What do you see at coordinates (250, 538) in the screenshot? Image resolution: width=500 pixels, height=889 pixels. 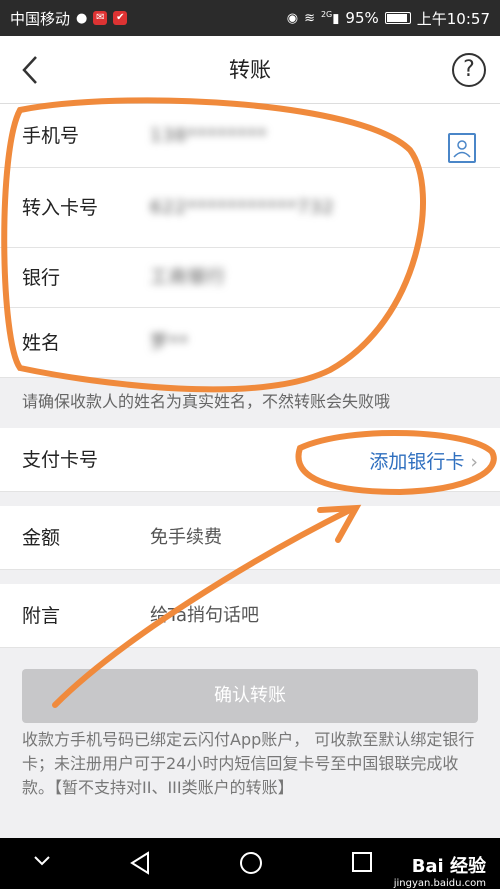 I see `amount-row: 金额 免手续费` at bounding box center [250, 538].